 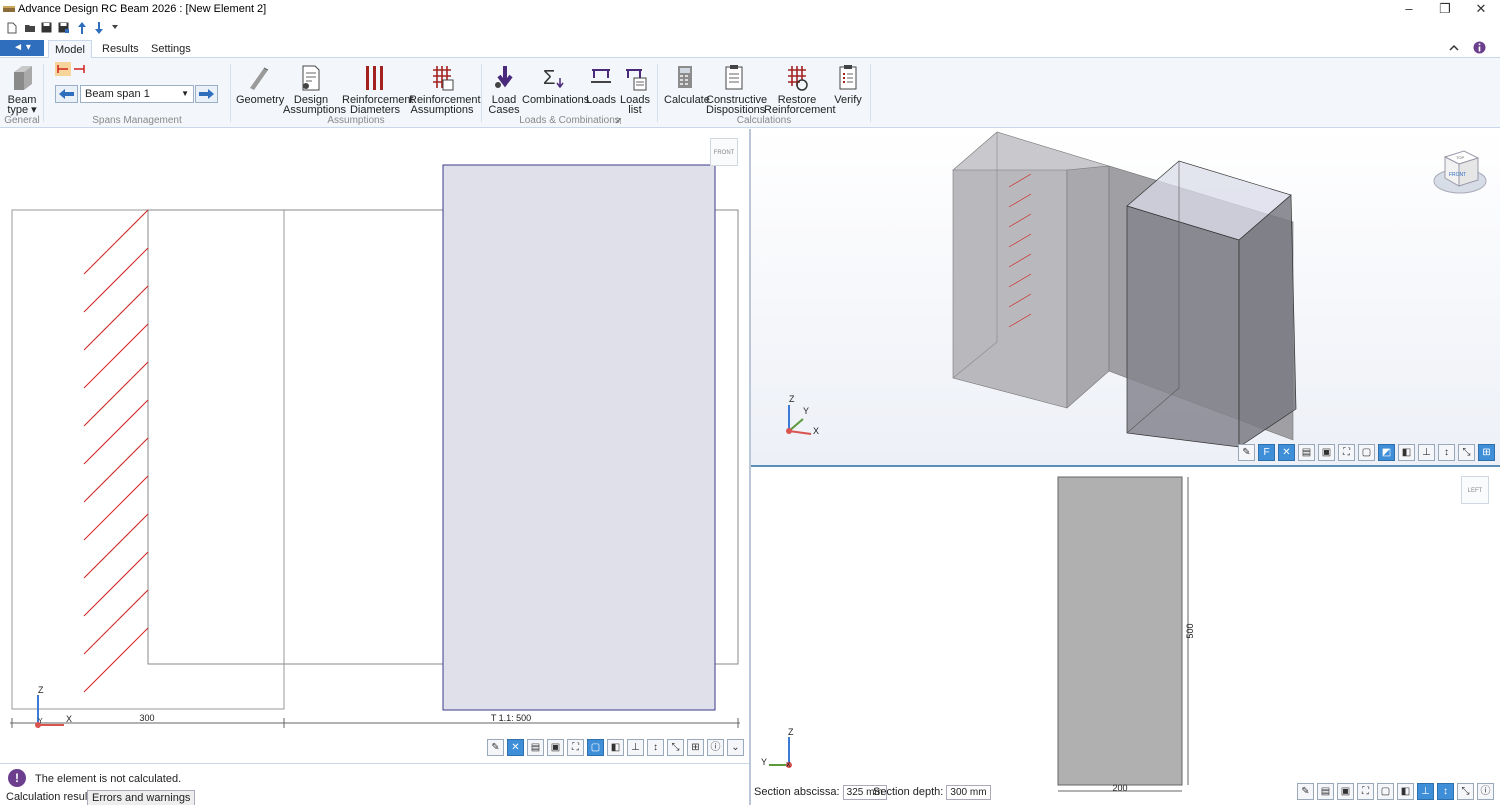 I want to click on shading-icon: ◩, so click(x=1386, y=452).